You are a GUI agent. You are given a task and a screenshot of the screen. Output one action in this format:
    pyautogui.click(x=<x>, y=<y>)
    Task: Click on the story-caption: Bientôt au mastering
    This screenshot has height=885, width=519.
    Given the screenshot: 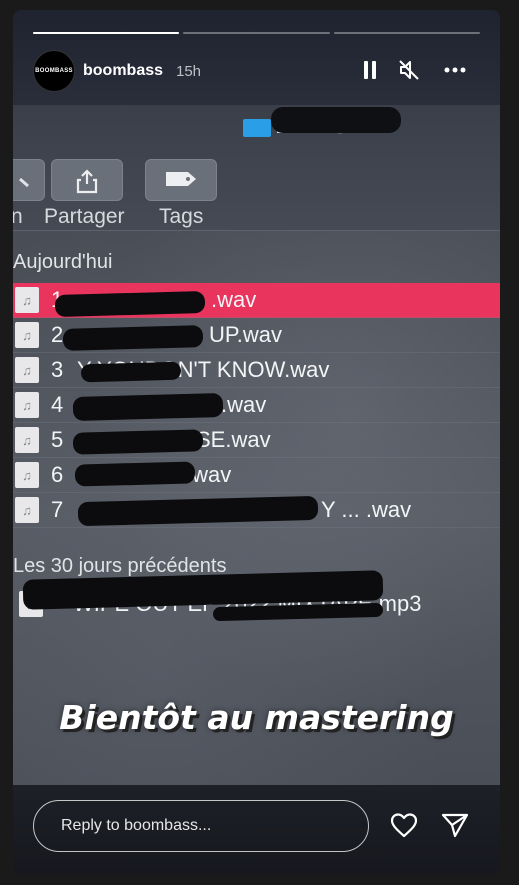 What is the action you would take?
    pyautogui.click(x=256, y=717)
    